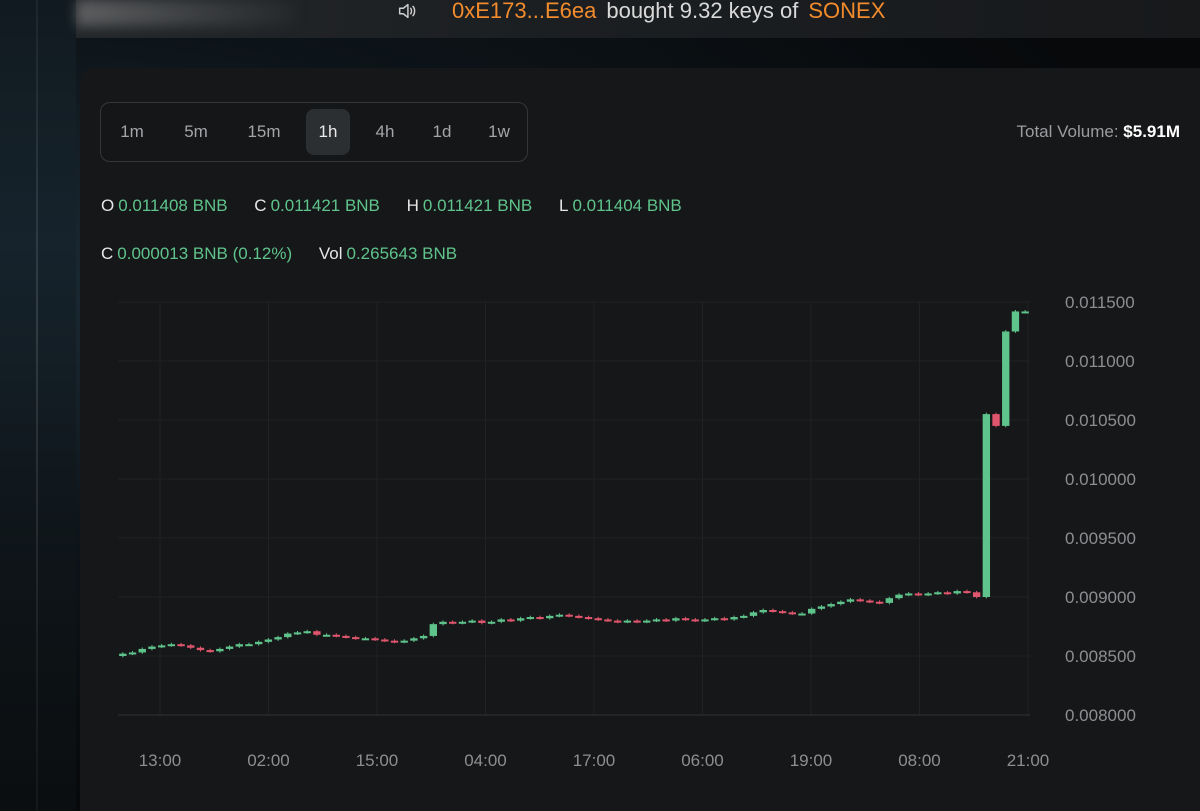 The height and width of the screenshot is (811, 1200). What do you see at coordinates (1100, 479) in the screenshot?
I see `y-axis-tick-label: 0.010000` at bounding box center [1100, 479].